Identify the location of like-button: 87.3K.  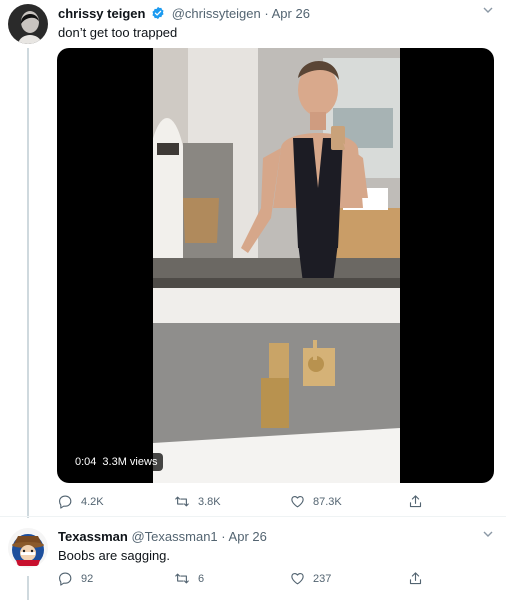
(316, 501).